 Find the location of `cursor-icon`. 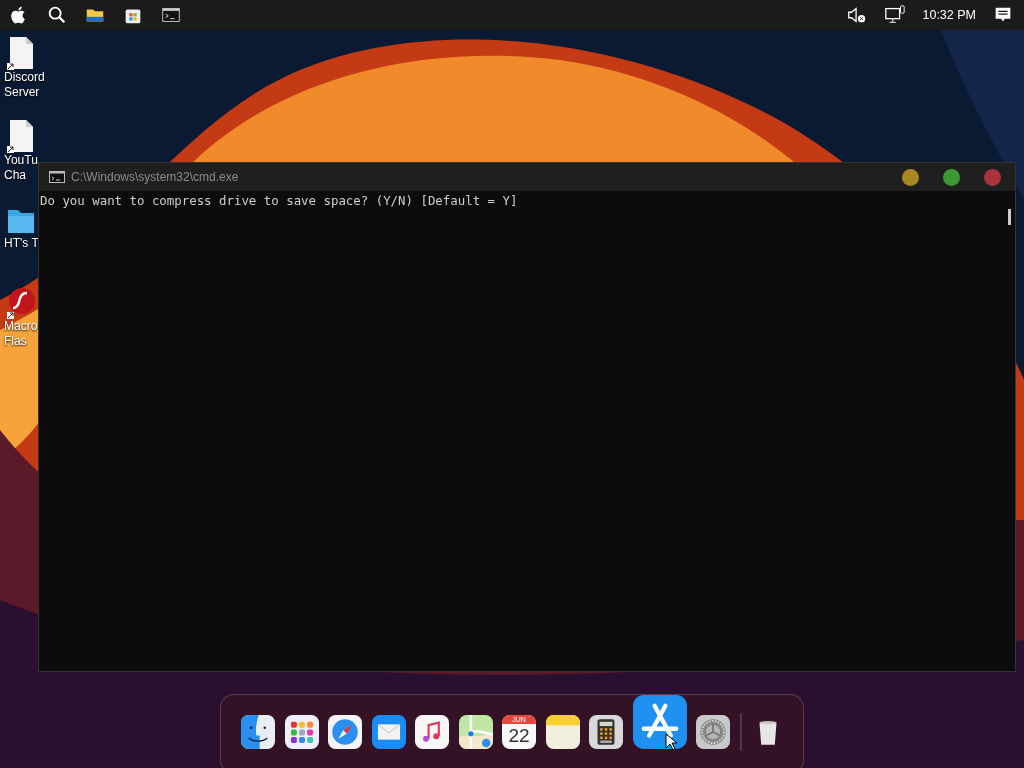

cursor-icon is located at coordinates (670, 742).